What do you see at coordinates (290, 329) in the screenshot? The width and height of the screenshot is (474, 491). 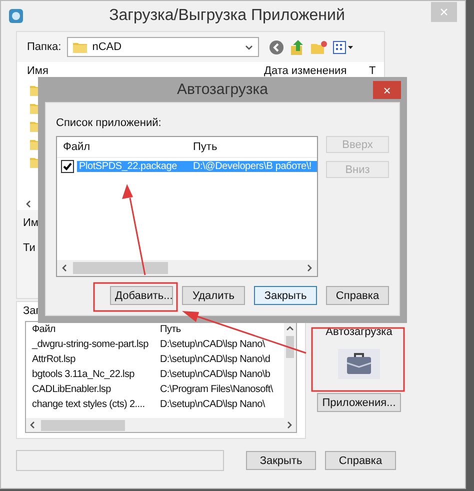 I see `scroll-up-icon` at bounding box center [290, 329].